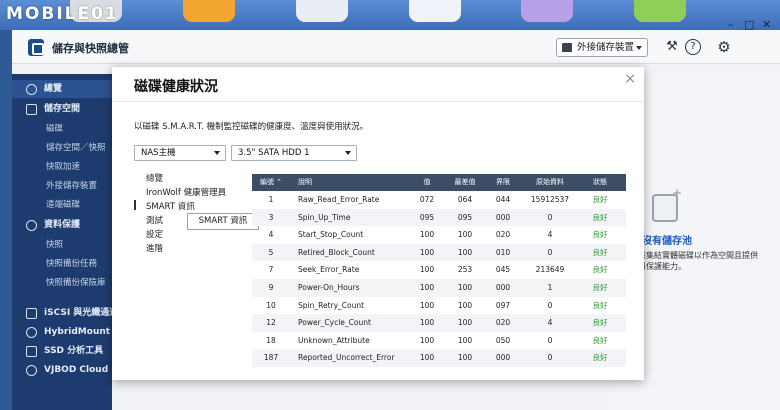 The height and width of the screenshot is (410, 780). I want to click on col-header-status: 狀態, so click(600, 182).